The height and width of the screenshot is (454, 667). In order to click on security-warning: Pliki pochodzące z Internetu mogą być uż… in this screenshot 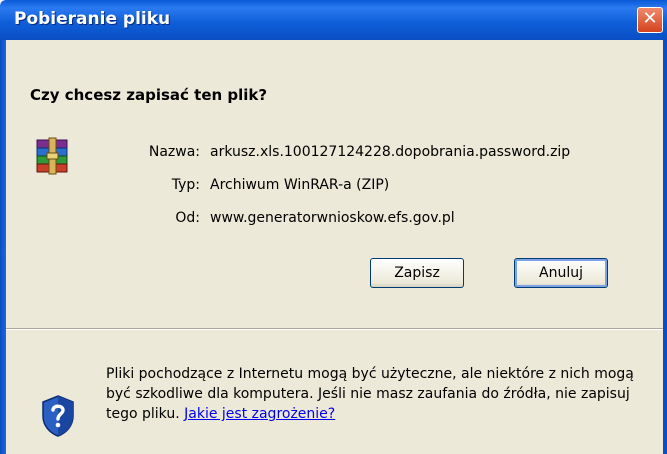, I will do `click(376, 394)`.